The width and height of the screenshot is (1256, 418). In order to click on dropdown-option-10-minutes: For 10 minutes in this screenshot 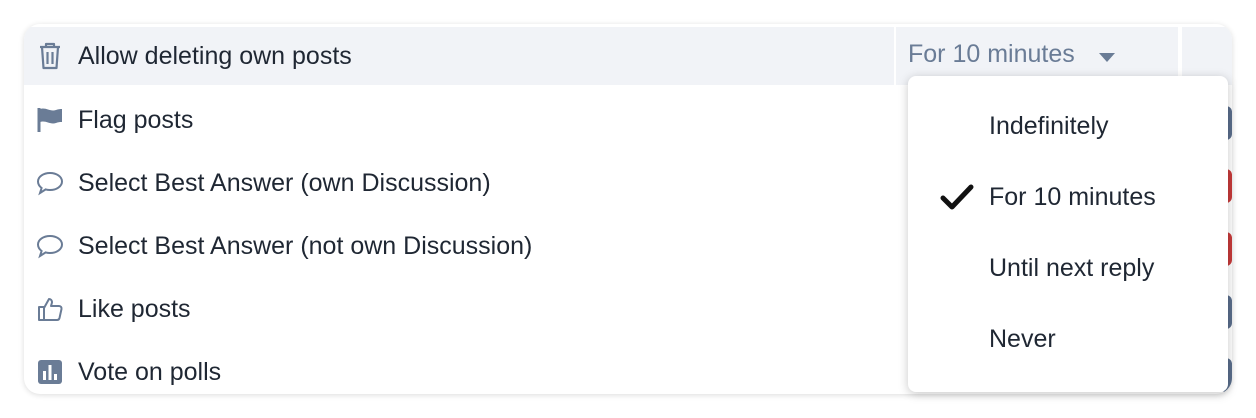, I will do `click(1068, 198)`.